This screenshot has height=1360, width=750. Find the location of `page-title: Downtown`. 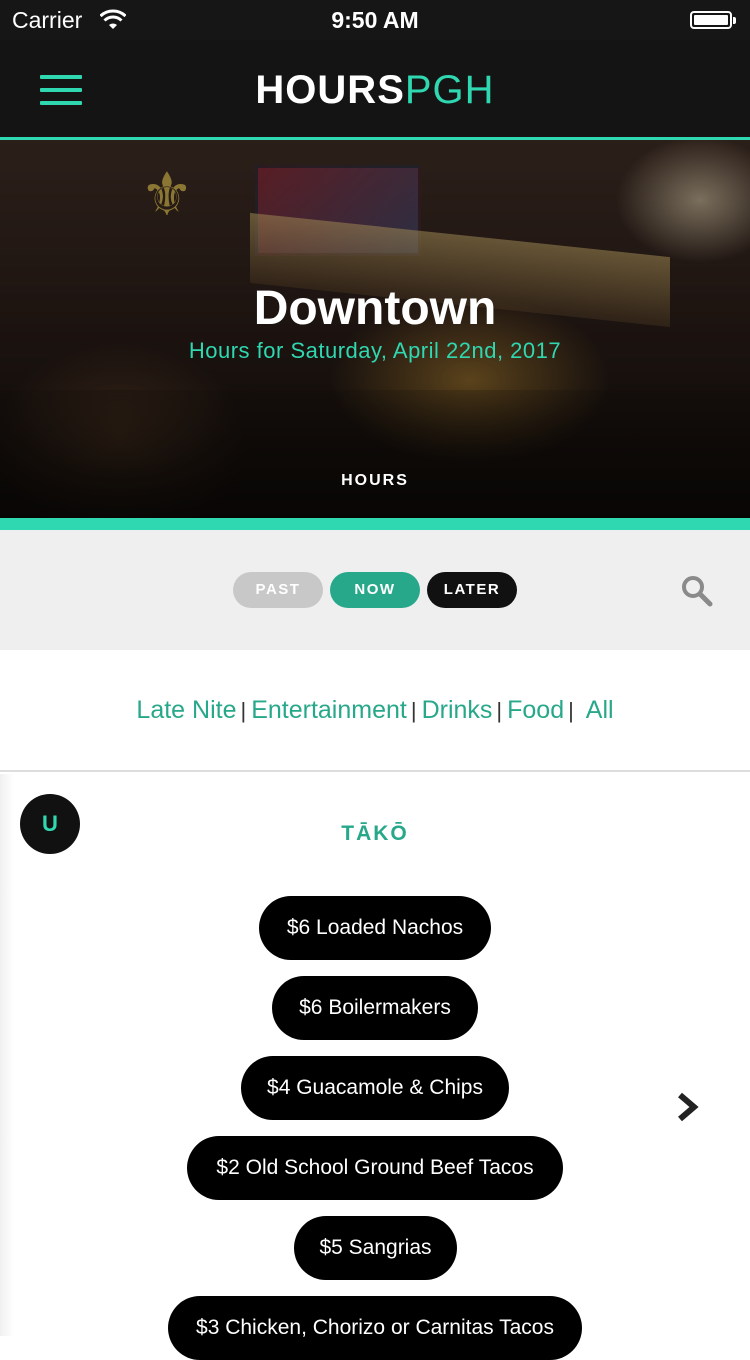

page-title: Downtown is located at coordinates (375, 308).